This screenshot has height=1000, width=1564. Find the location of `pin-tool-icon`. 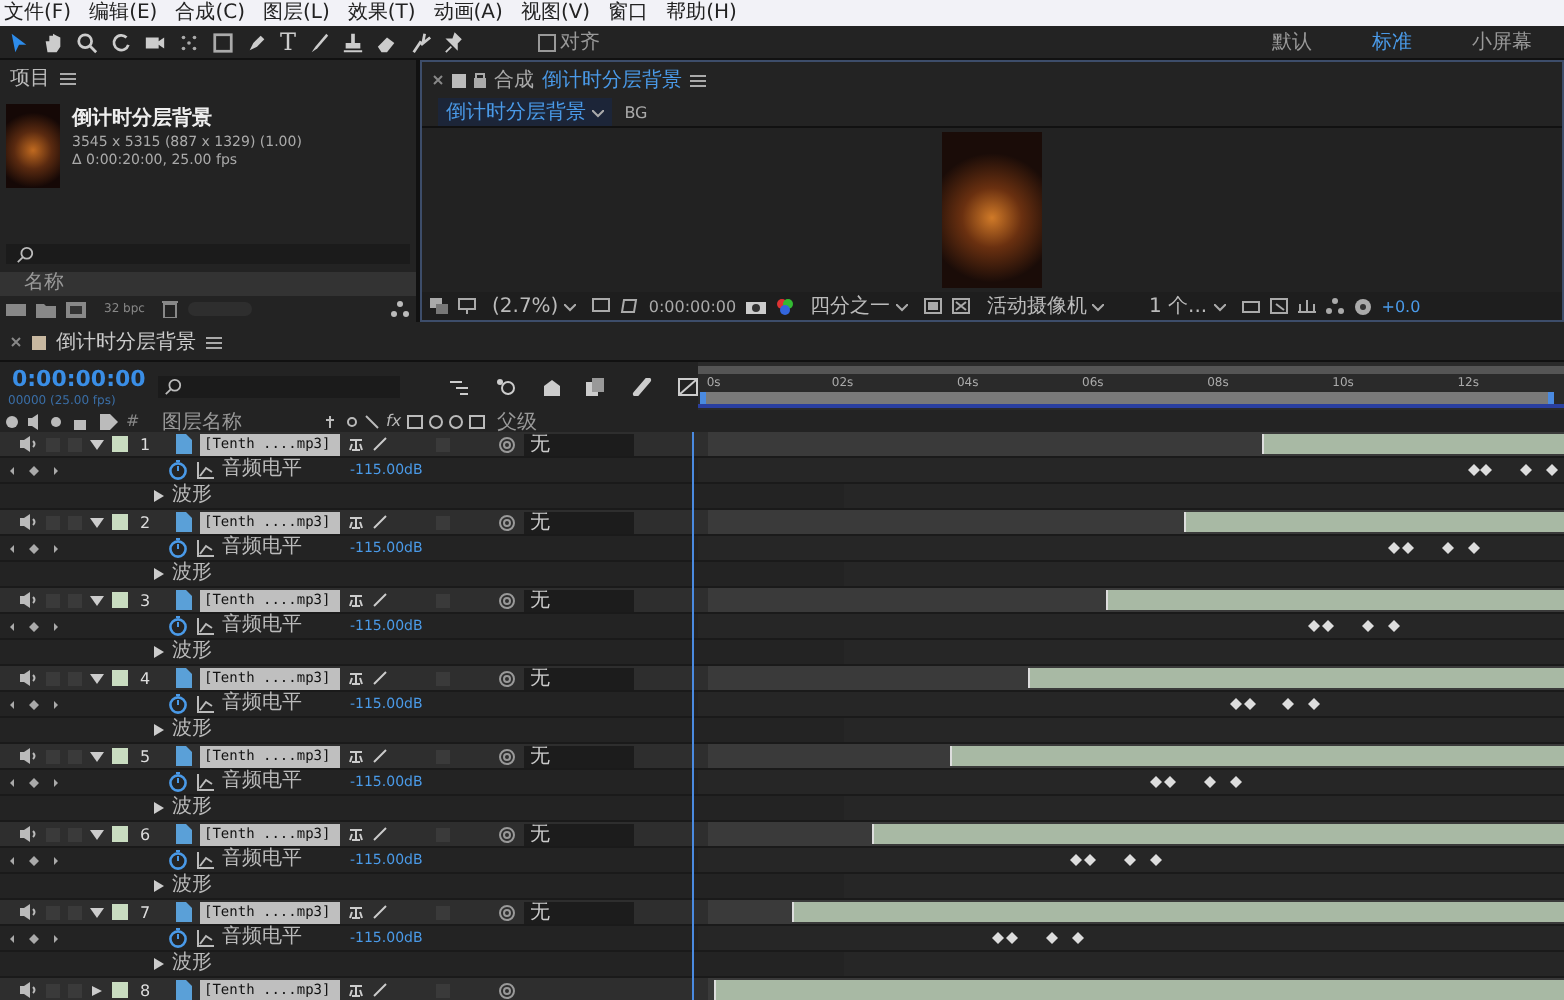

pin-tool-icon is located at coordinates (455, 42).